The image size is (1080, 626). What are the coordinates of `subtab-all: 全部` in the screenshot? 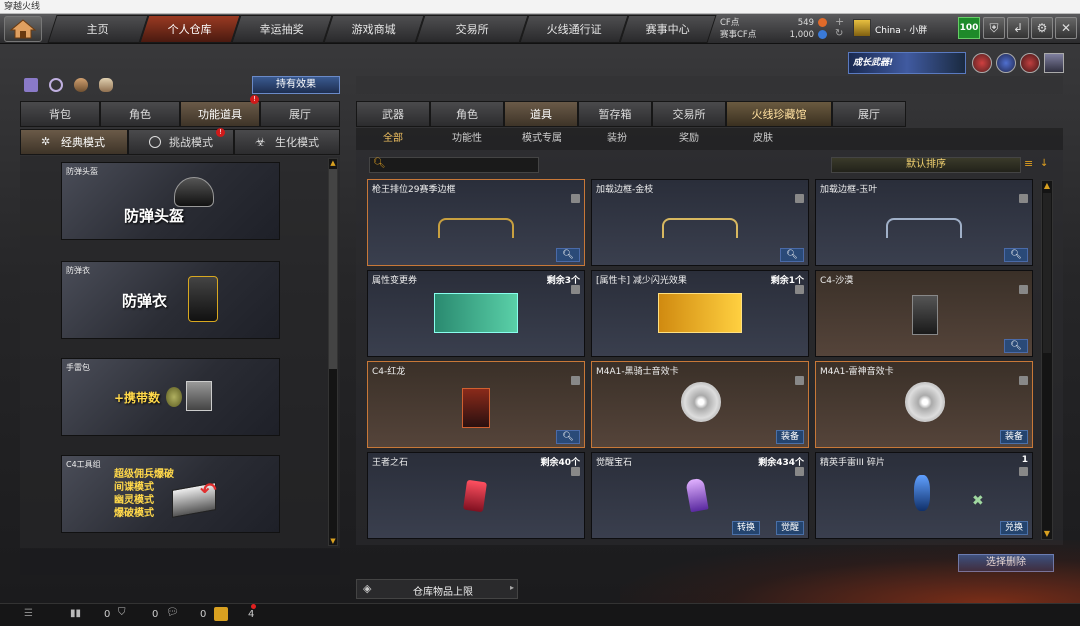 It's located at (393, 139).